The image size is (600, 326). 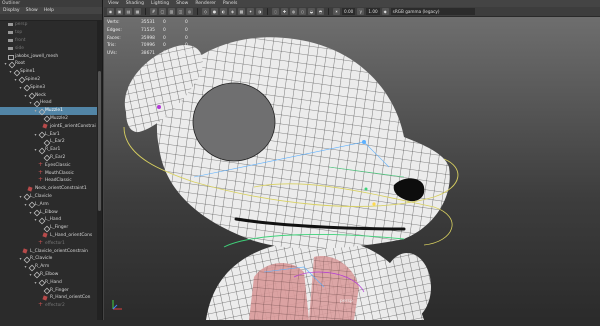 What do you see at coordinates (48, 180) in the screenshot?
I see `outliner-item: HeadClassic` at bounding box center [48, 180].